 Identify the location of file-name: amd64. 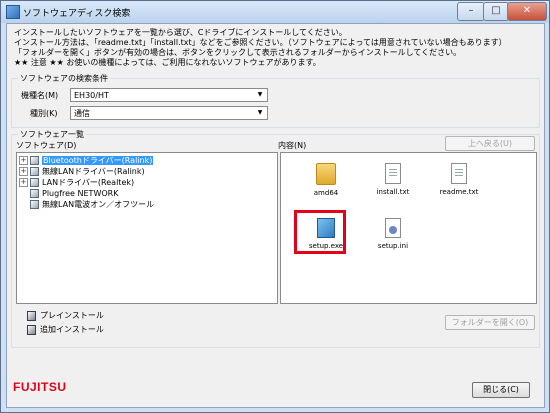
(326, 193).